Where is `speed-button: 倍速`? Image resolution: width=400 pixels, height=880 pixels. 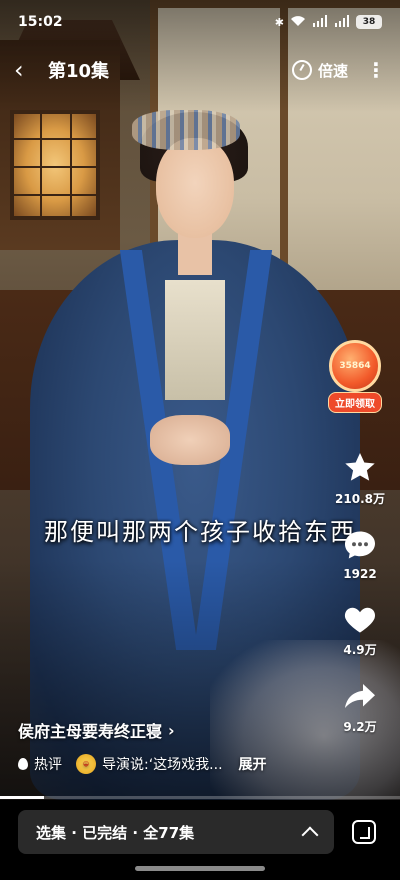 speed-button: 倍速 is located at coordinates (319, 70).